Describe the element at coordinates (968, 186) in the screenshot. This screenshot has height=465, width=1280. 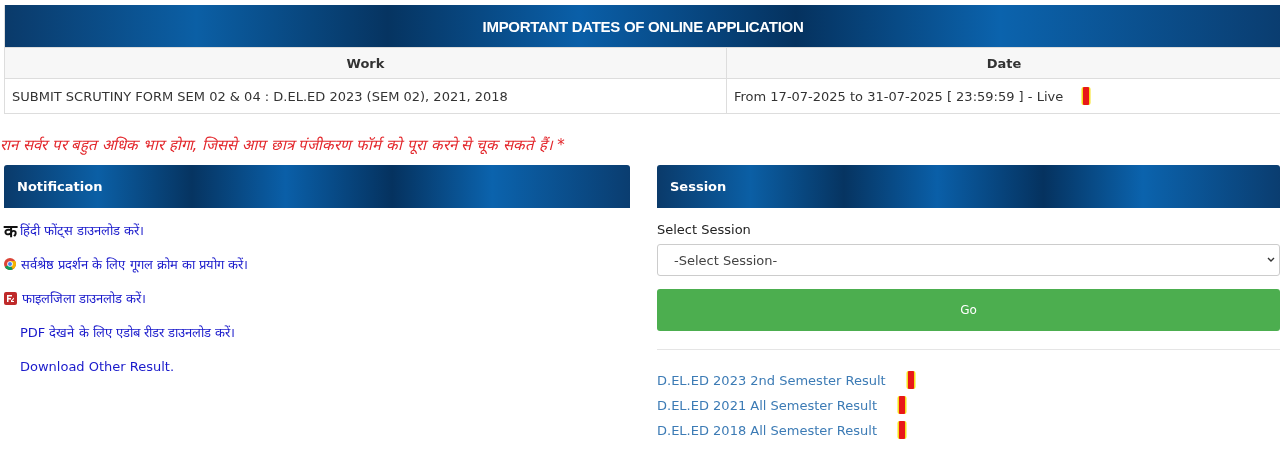
I see `panel-header: Session` at that location.